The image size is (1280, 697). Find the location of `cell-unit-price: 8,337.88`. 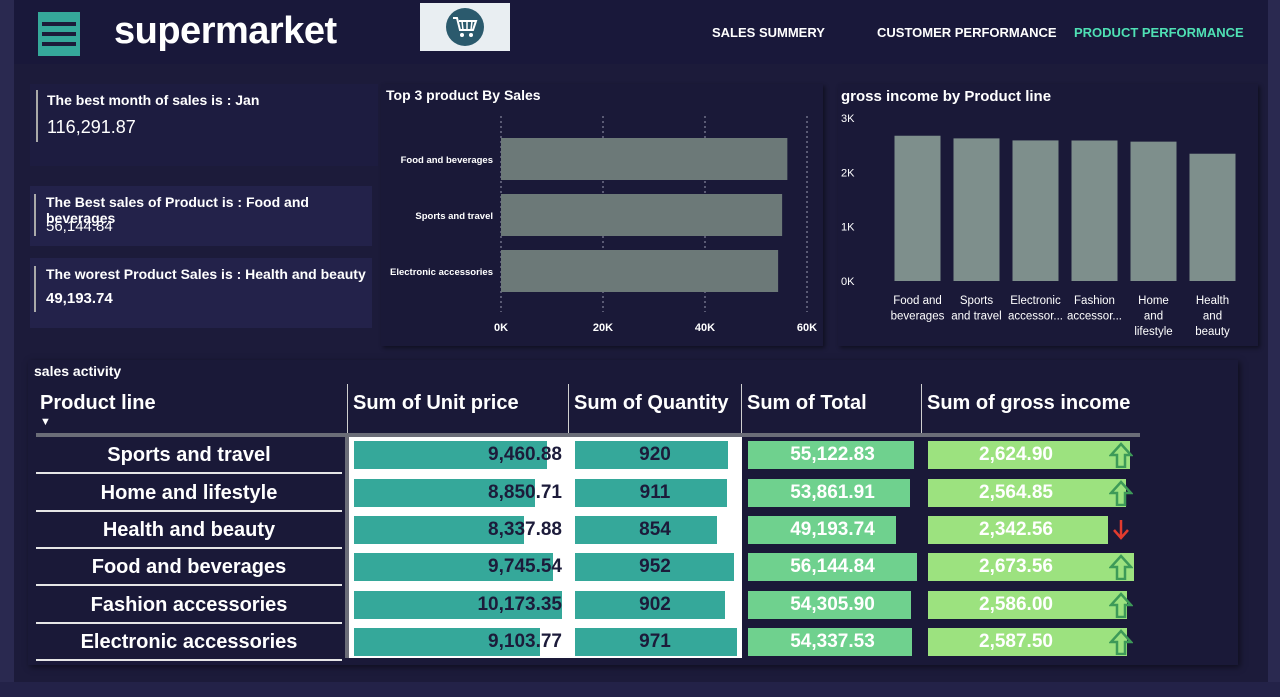

cell-unit-price: 8,337.88 is located at coordinates (460, 530).